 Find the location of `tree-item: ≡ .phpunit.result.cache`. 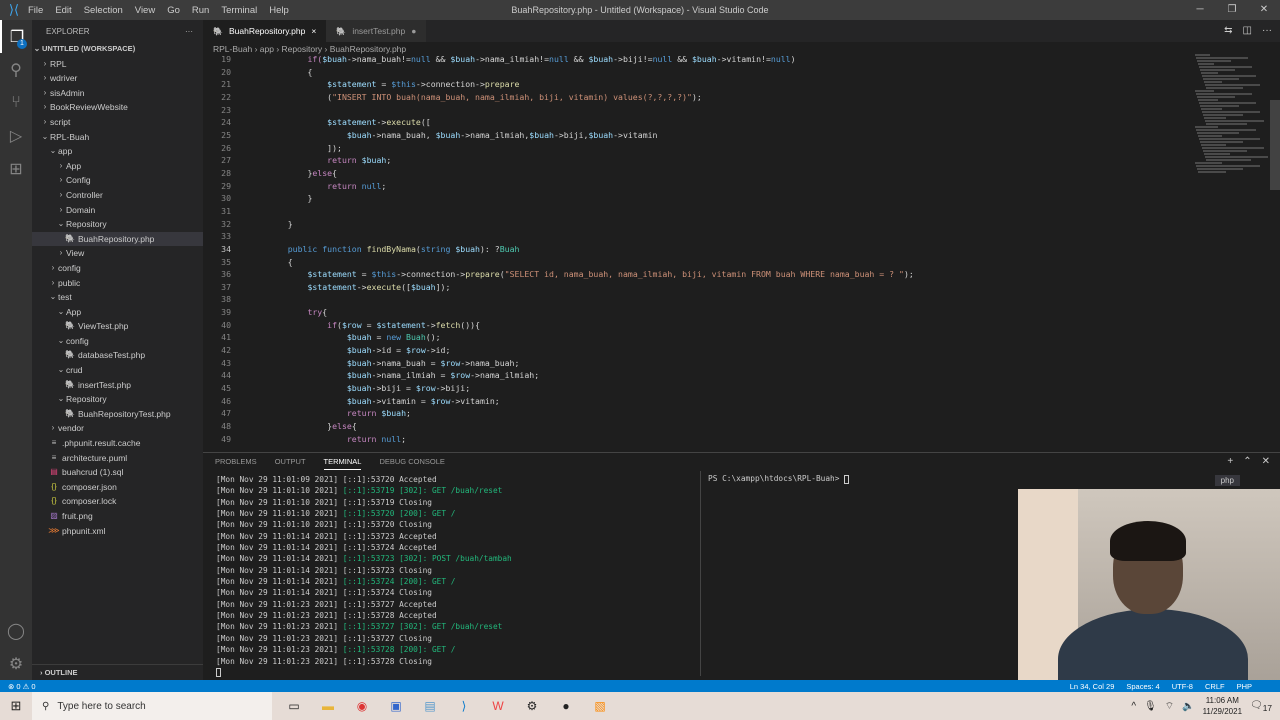

tree-item: ≡ .phpunit.result.cache is located at coordinates (117, 443).